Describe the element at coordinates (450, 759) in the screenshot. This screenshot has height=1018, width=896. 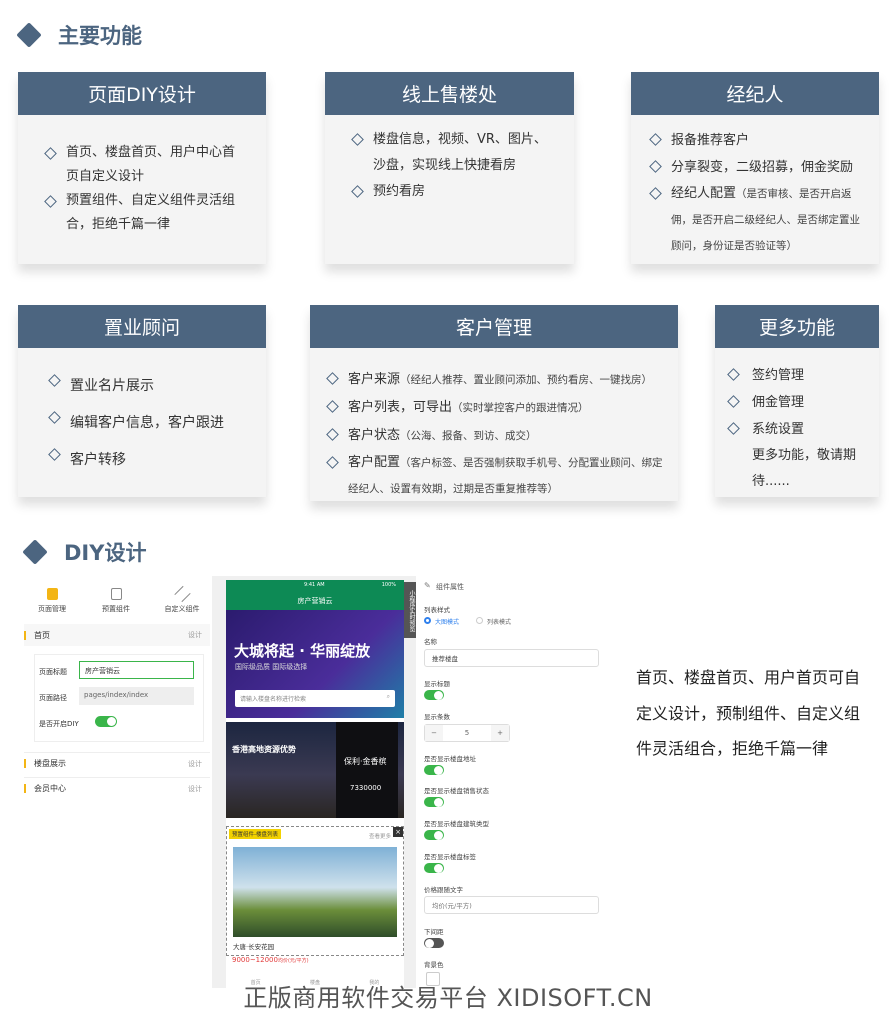
I see `toggle-label: 是否显示楼盘地址` at that location.